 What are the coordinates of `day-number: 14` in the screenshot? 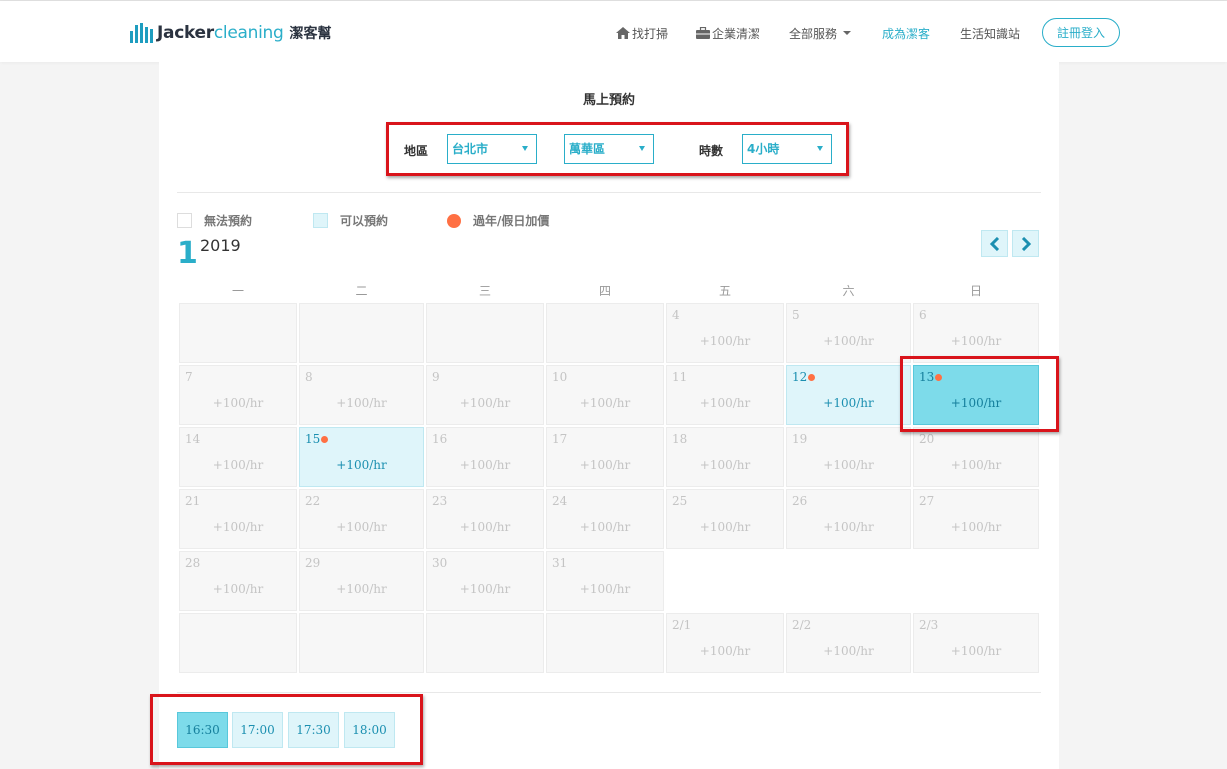 It's located at (193, 439).